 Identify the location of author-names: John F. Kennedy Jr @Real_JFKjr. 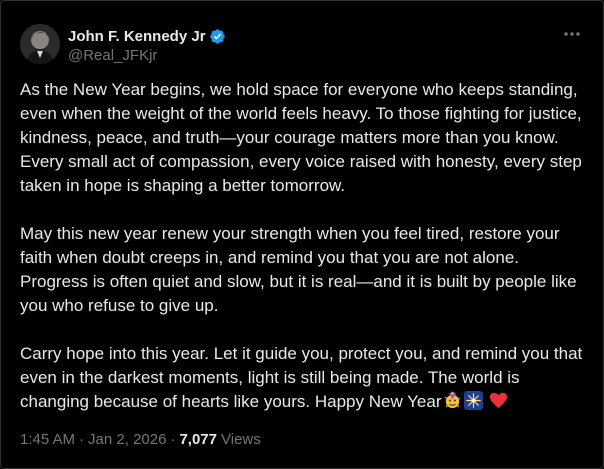
(147, 45).